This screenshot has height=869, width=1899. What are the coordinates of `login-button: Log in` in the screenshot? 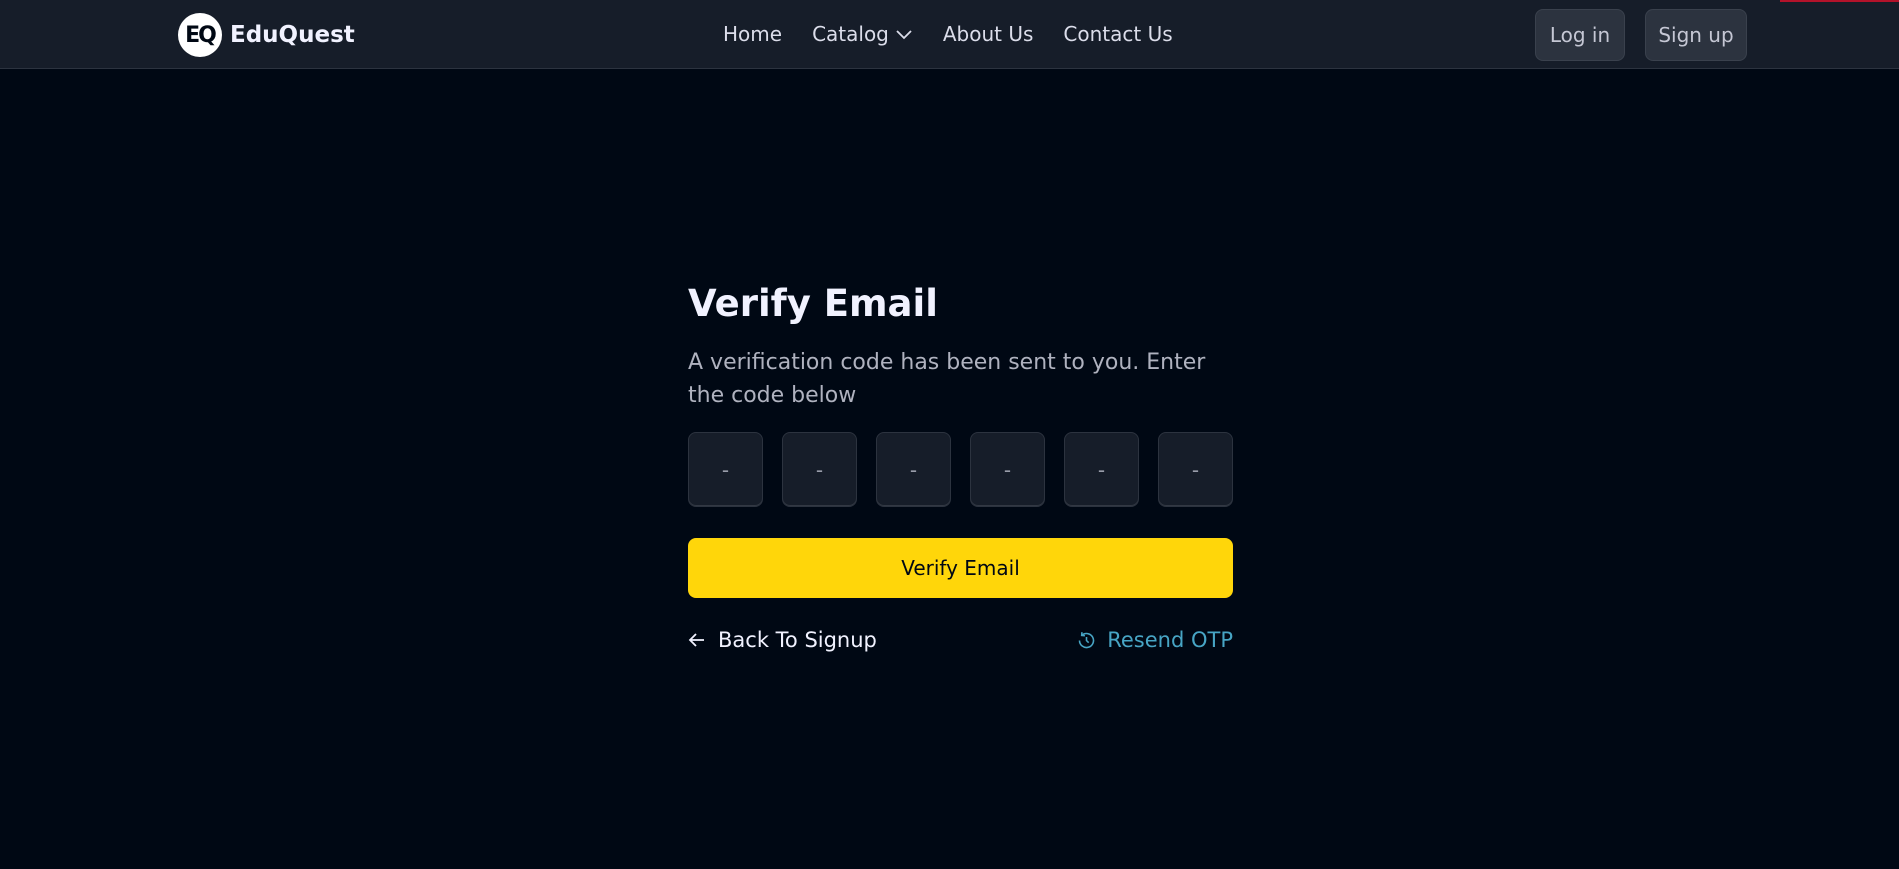 It's located at (1580, 35).